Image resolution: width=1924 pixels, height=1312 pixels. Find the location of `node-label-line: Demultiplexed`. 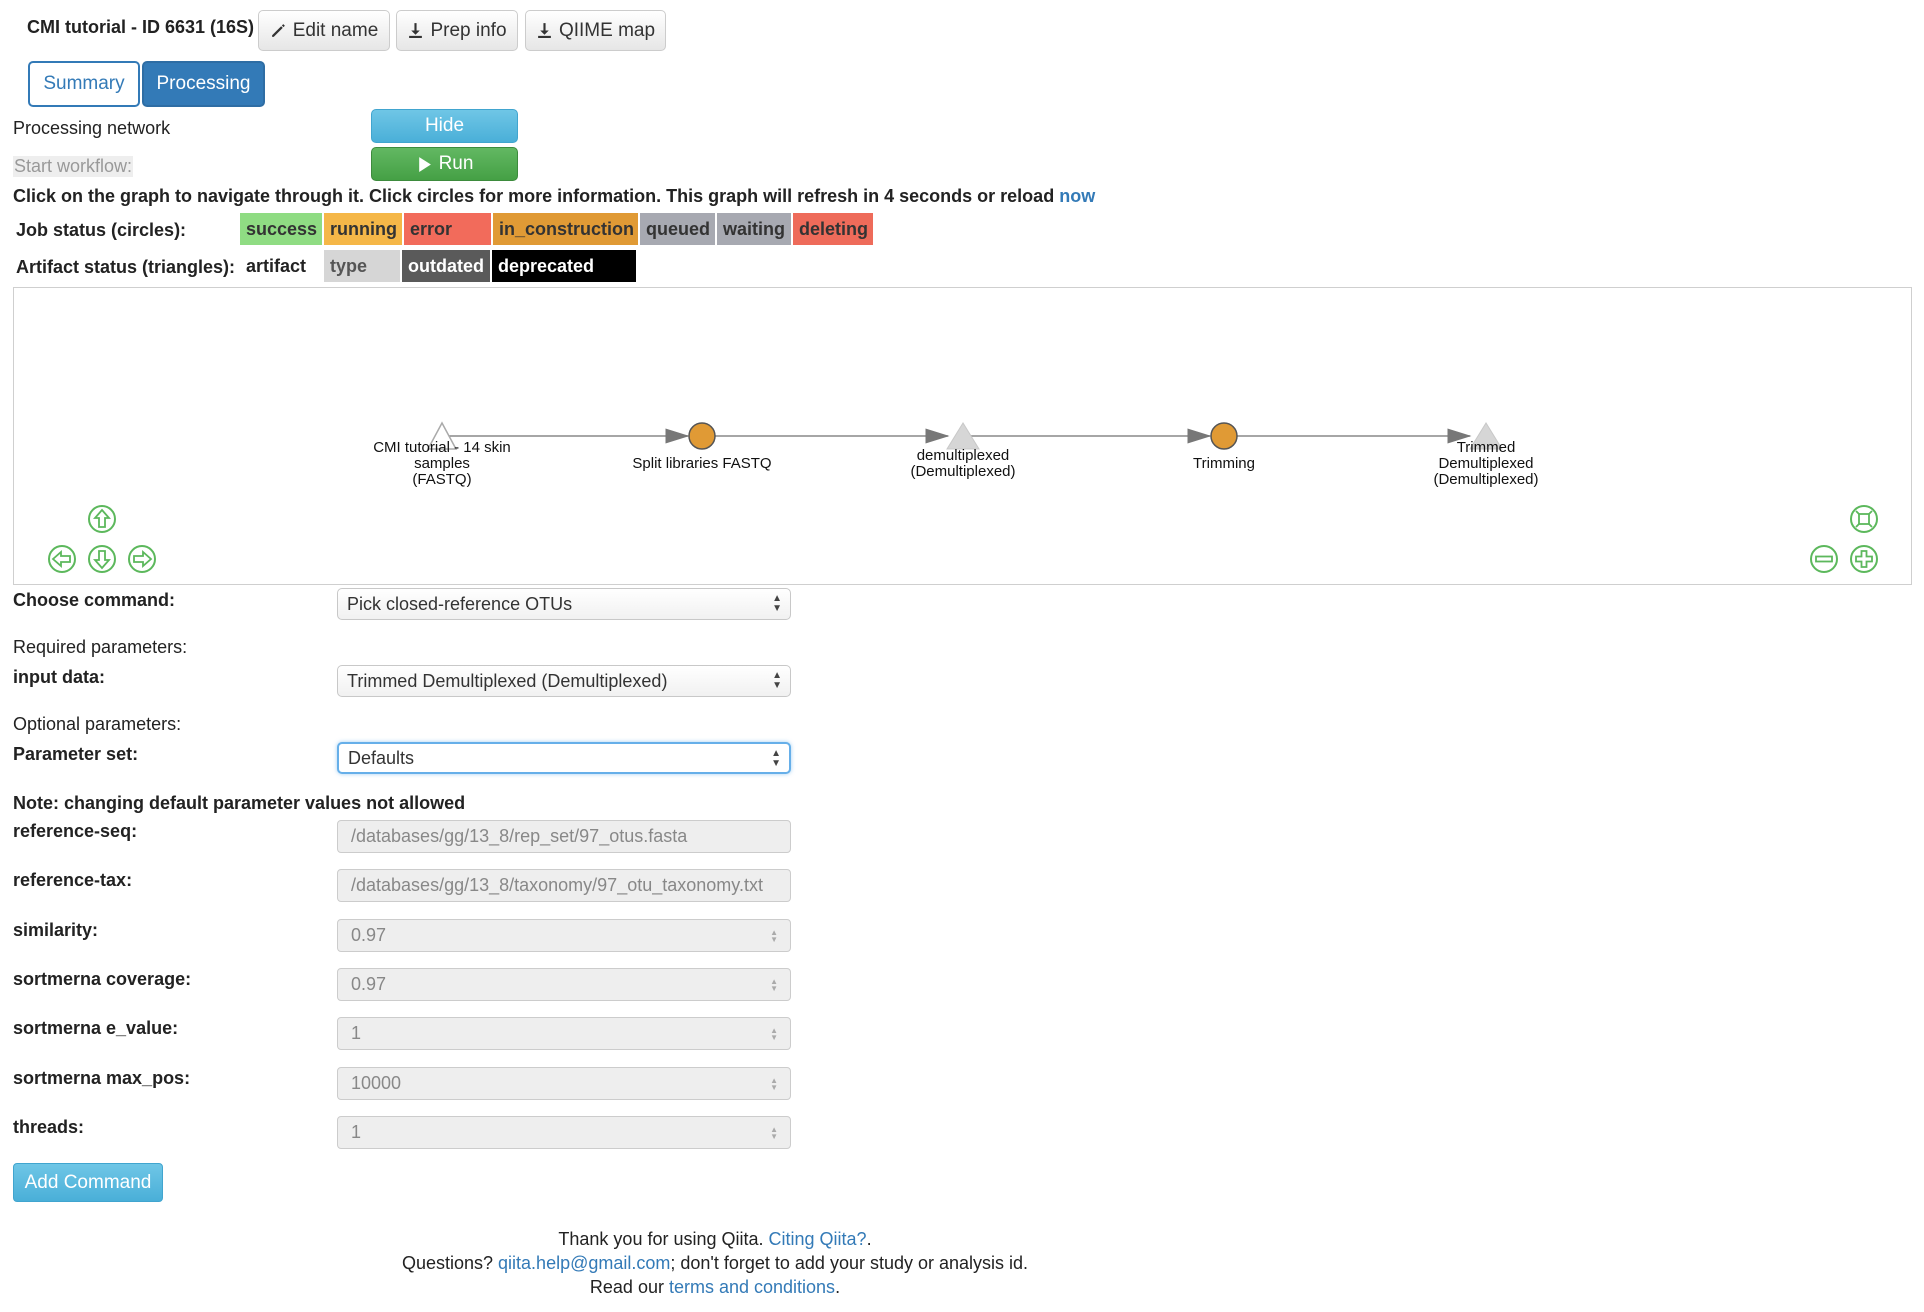

node-label-line: Demultiplexed is located at coordinates (1486, 463).